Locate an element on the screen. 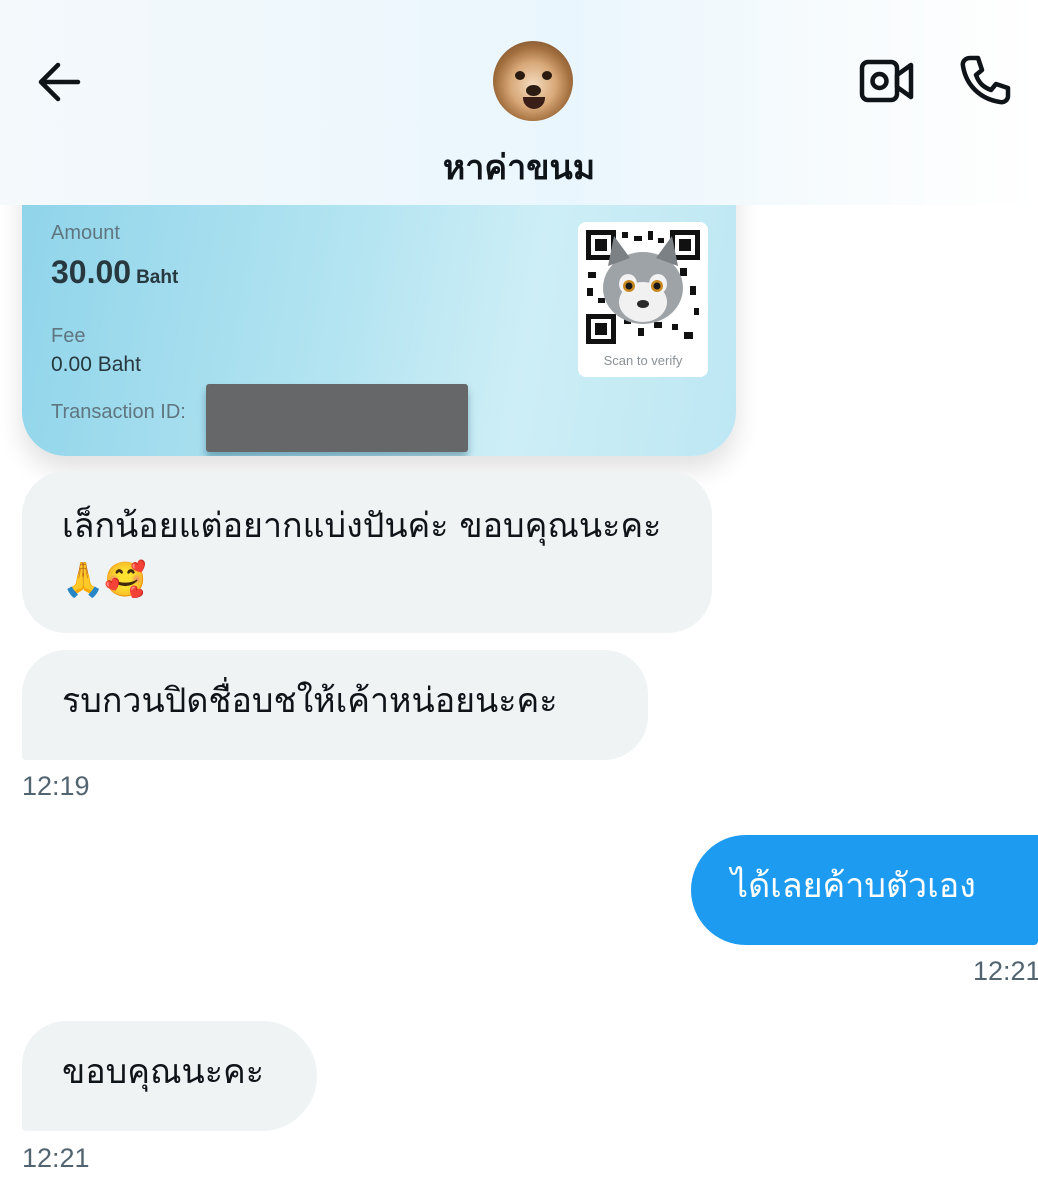 This screenshot has width=1038, height=1200. conversation-title: หาค่าขนม is located at coordinates (519, 167).